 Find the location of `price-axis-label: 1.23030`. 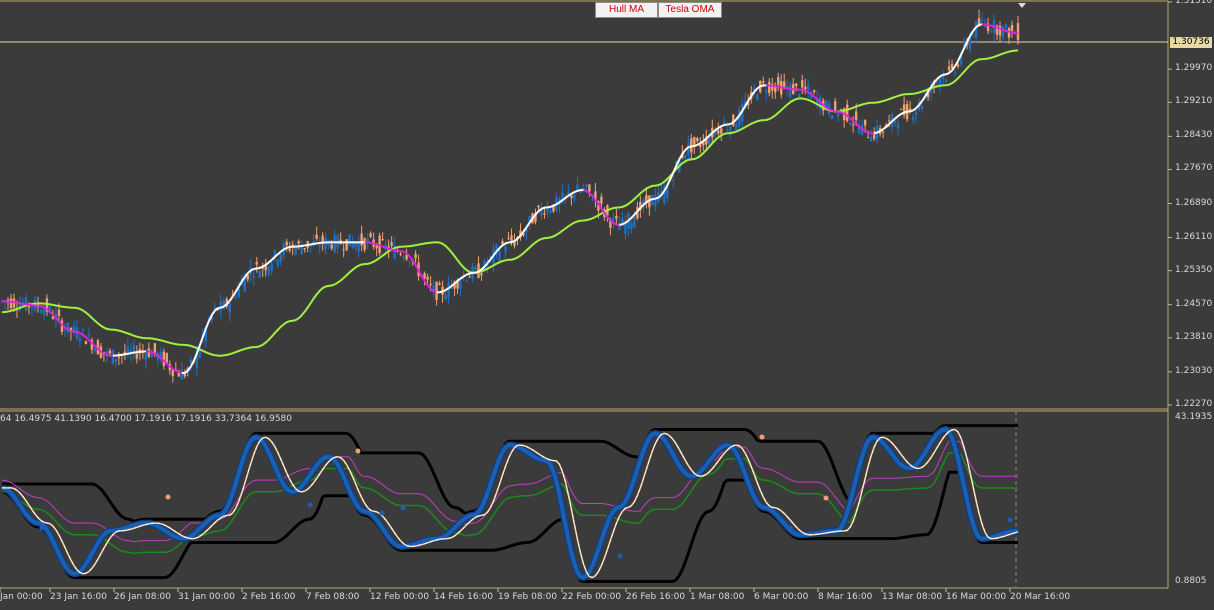

price-axis-label: 1.23030 is located at coordinates (1194, 370).